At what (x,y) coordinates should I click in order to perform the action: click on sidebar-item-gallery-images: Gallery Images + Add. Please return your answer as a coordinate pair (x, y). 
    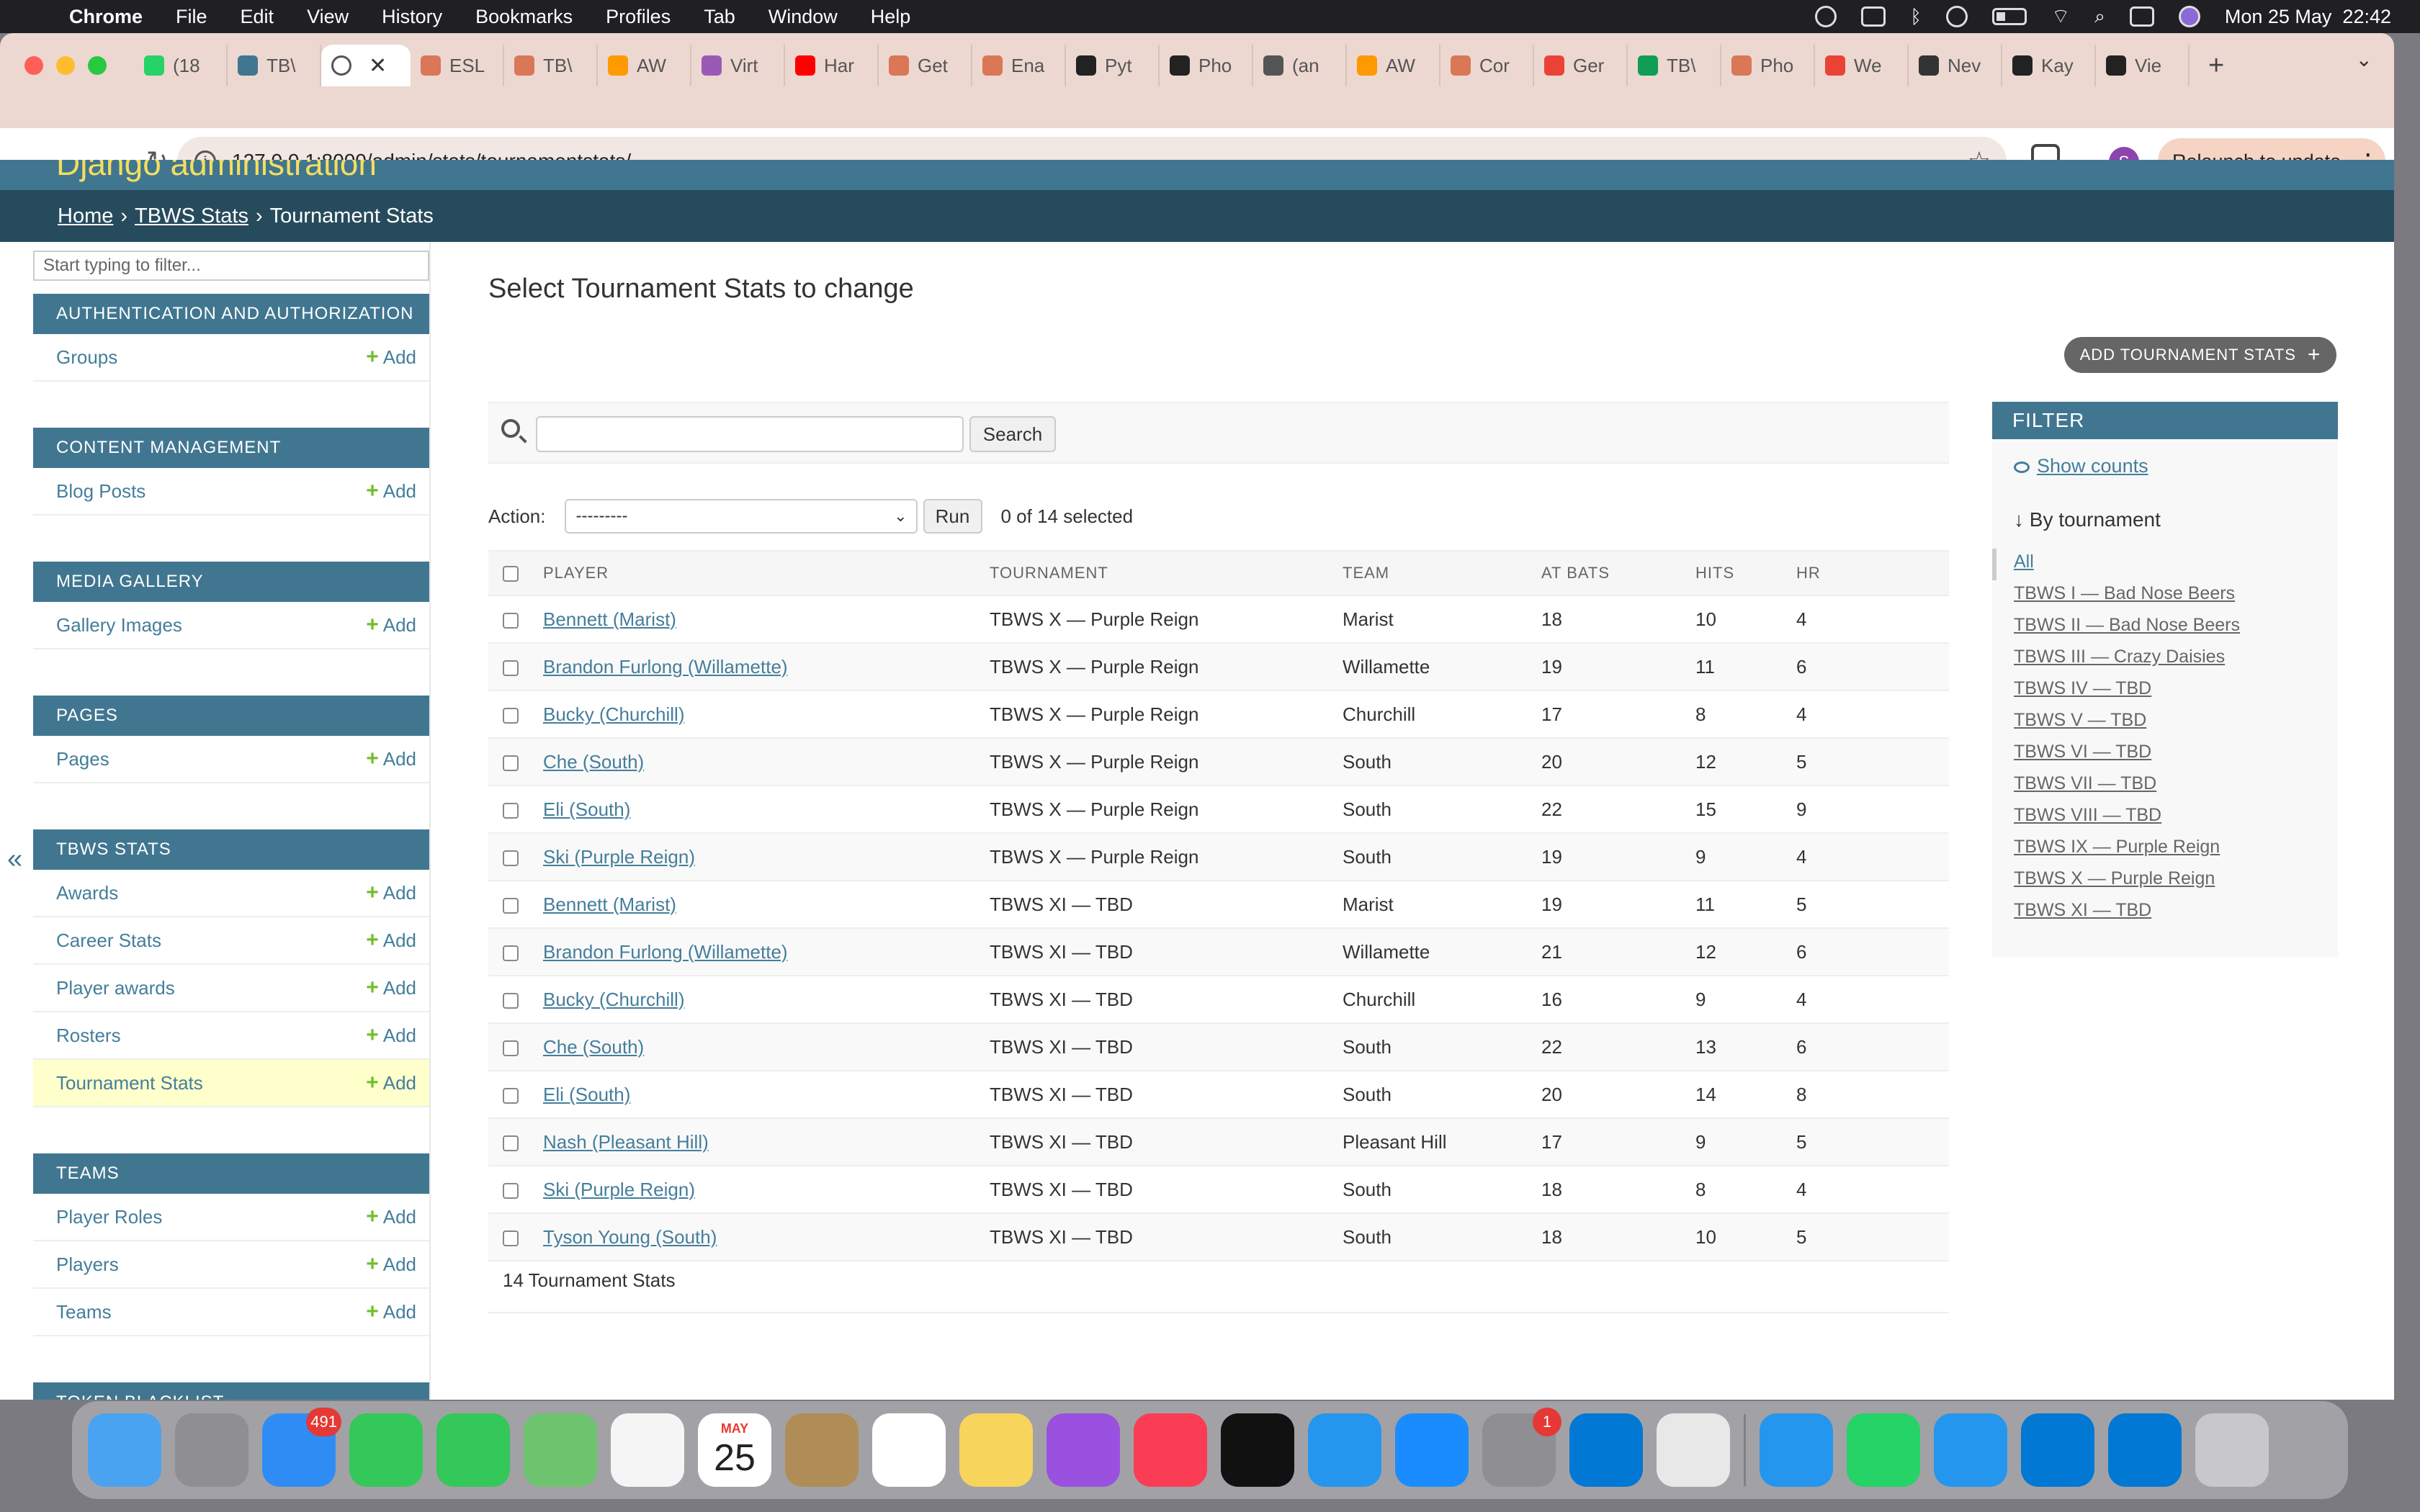
    Looking at the image, I should click on (231, 625).